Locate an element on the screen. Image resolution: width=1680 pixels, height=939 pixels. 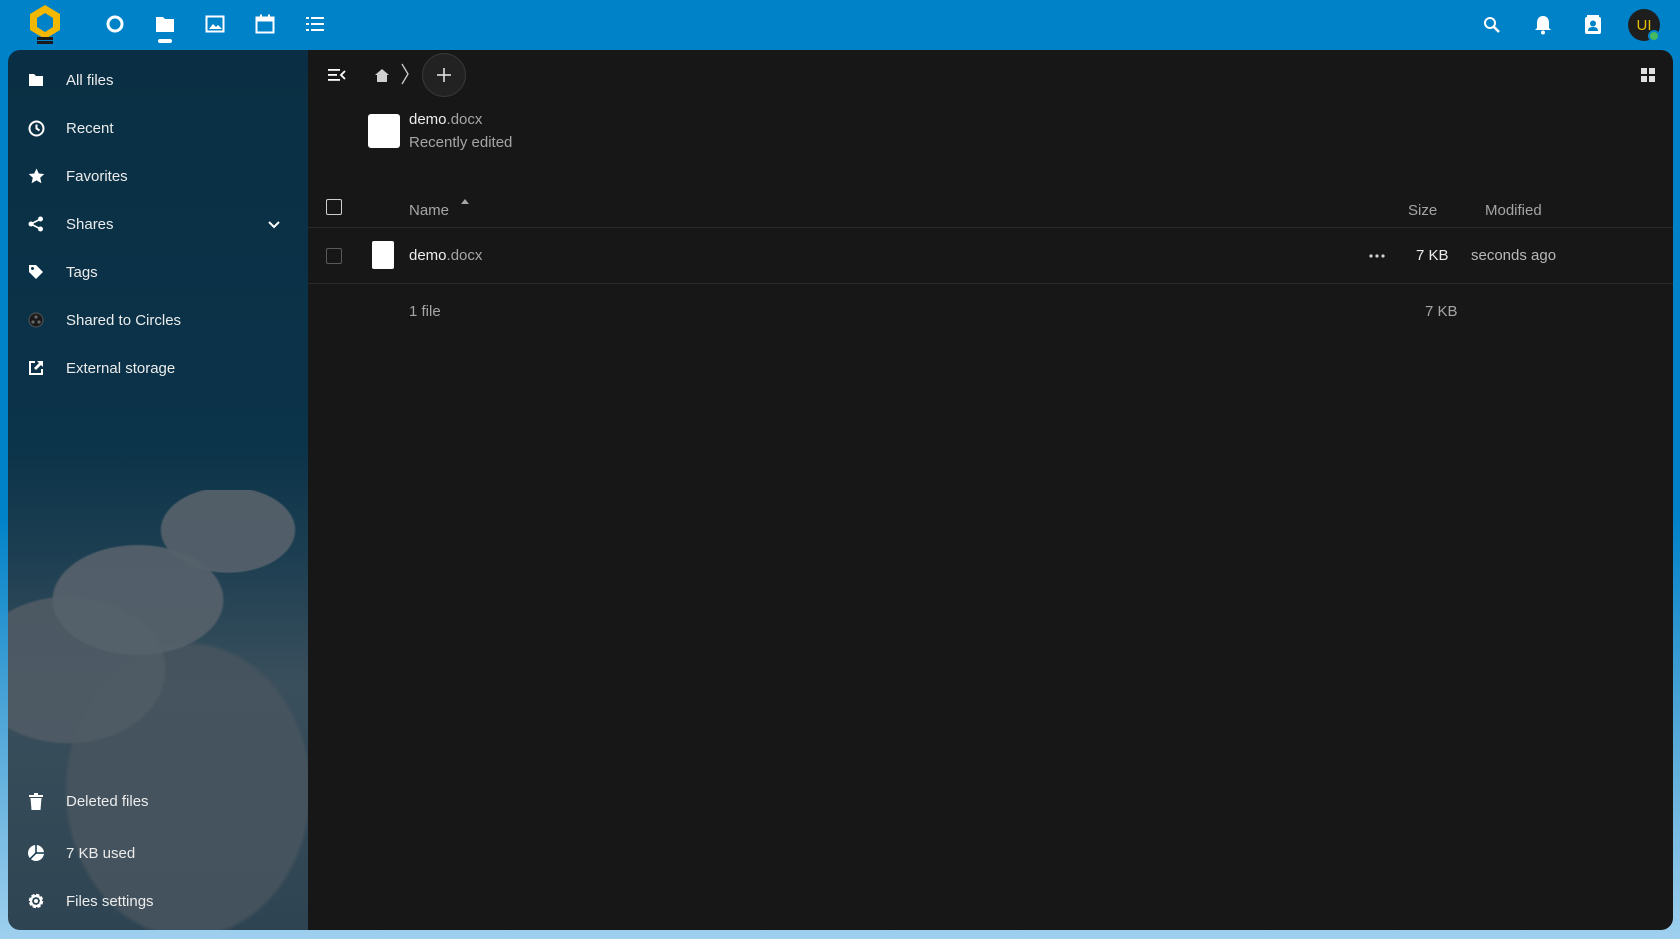
menu-collapse-icon is located at coordinates (337, 75).